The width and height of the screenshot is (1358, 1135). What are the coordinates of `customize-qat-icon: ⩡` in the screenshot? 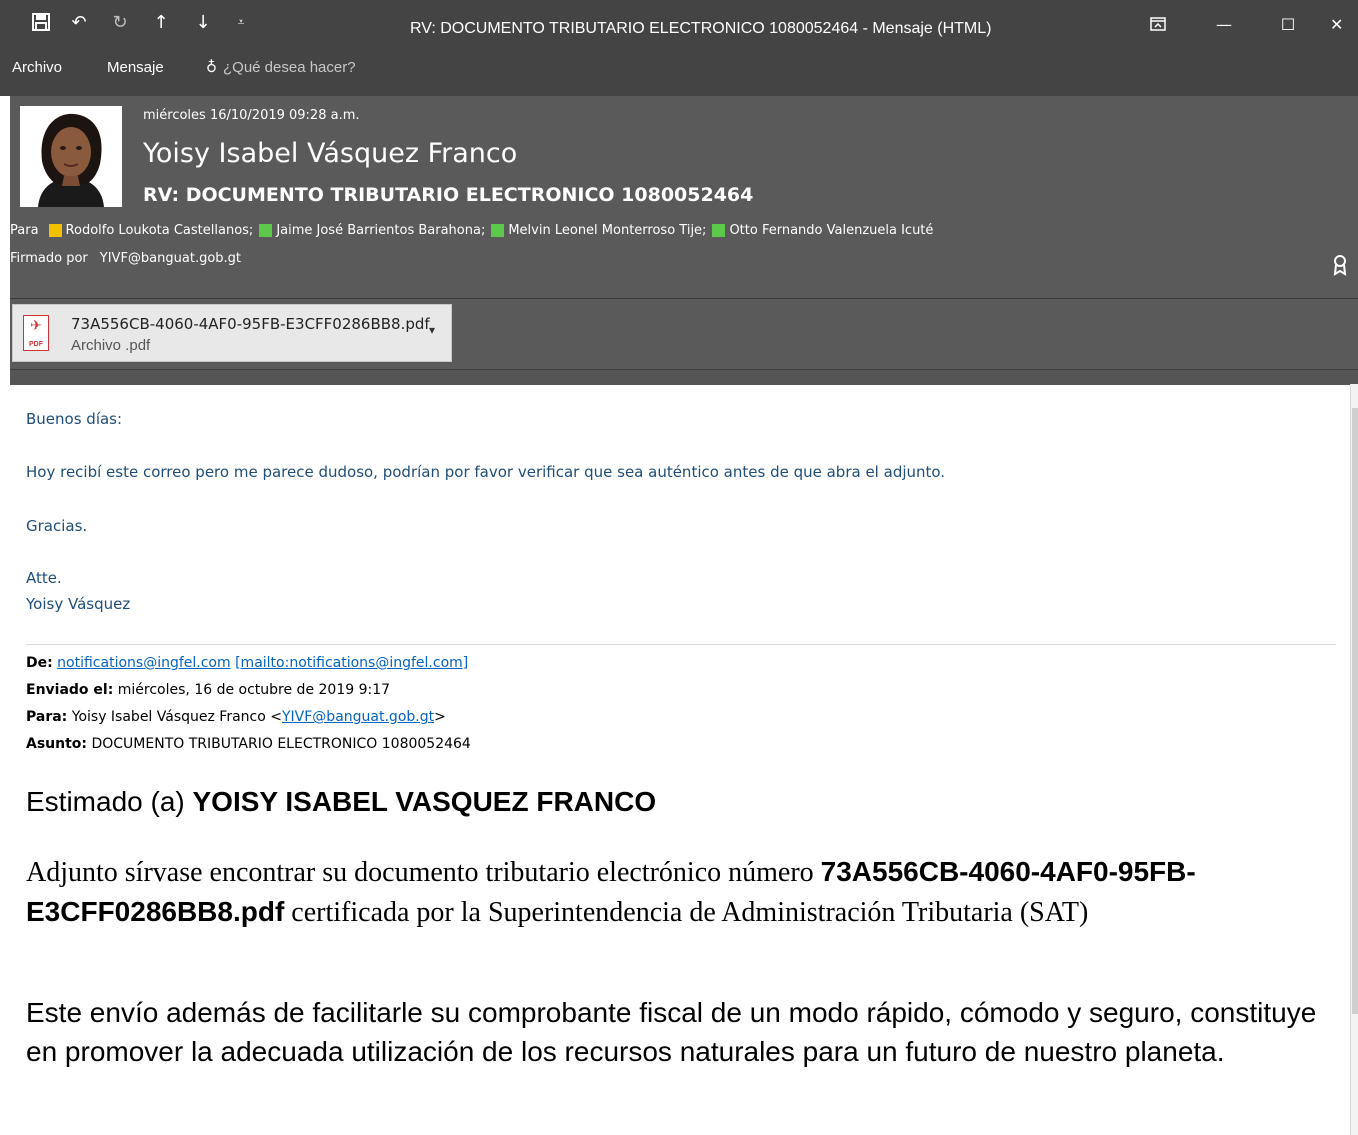 It's located at (241, 22).